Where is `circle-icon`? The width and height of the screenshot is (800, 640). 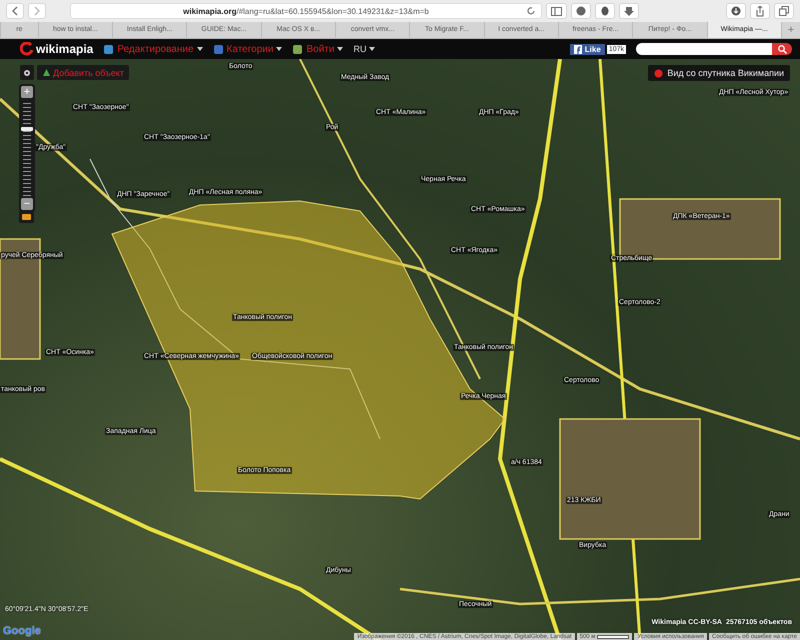 circle-icon is located at coordinates (581, 11).